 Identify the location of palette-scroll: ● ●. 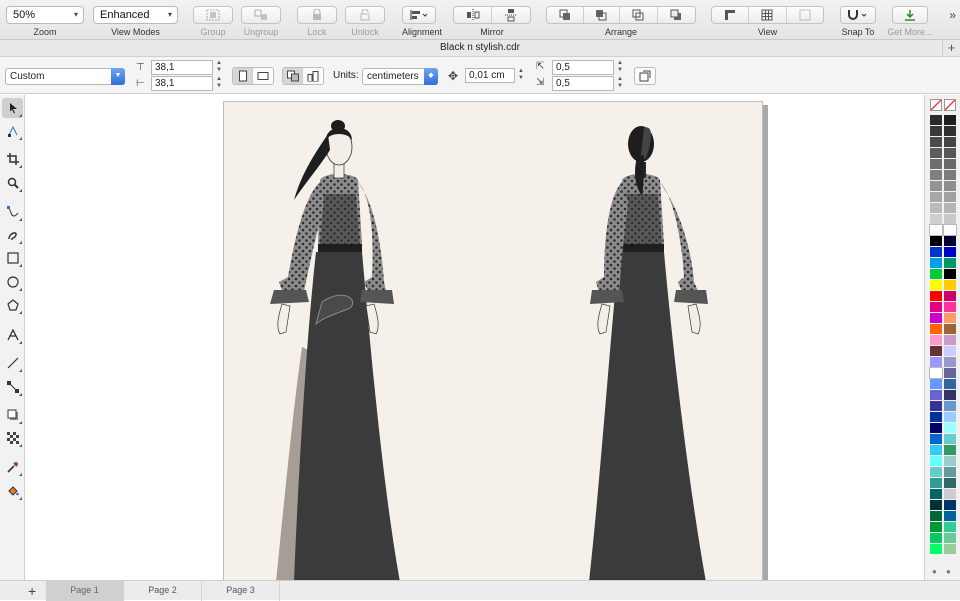
(942, 573).